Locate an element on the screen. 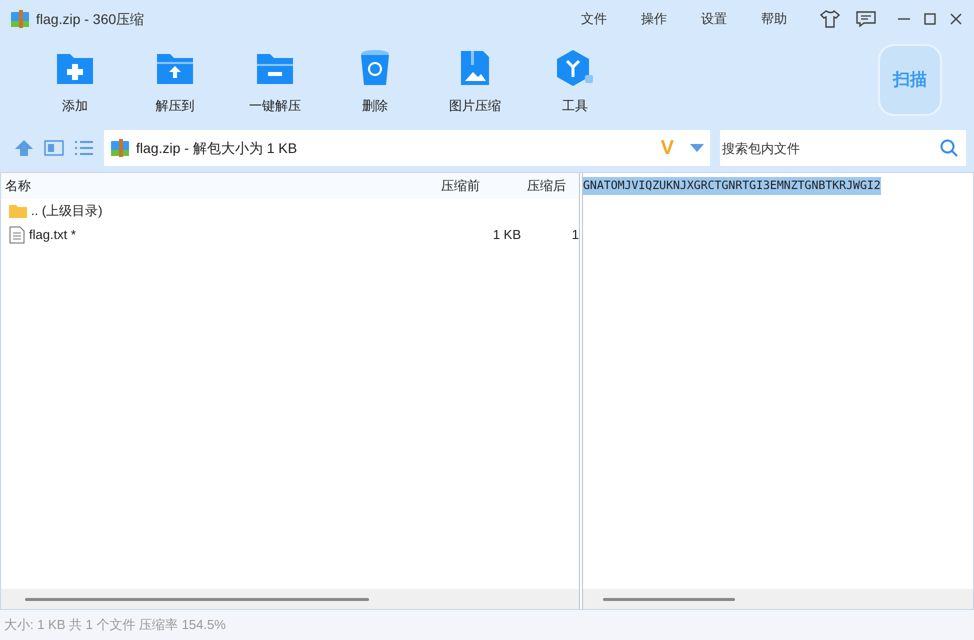 The image size is (974, 640). window-title: flag.zip - 360压缩 is located at coordinates (90, 19).